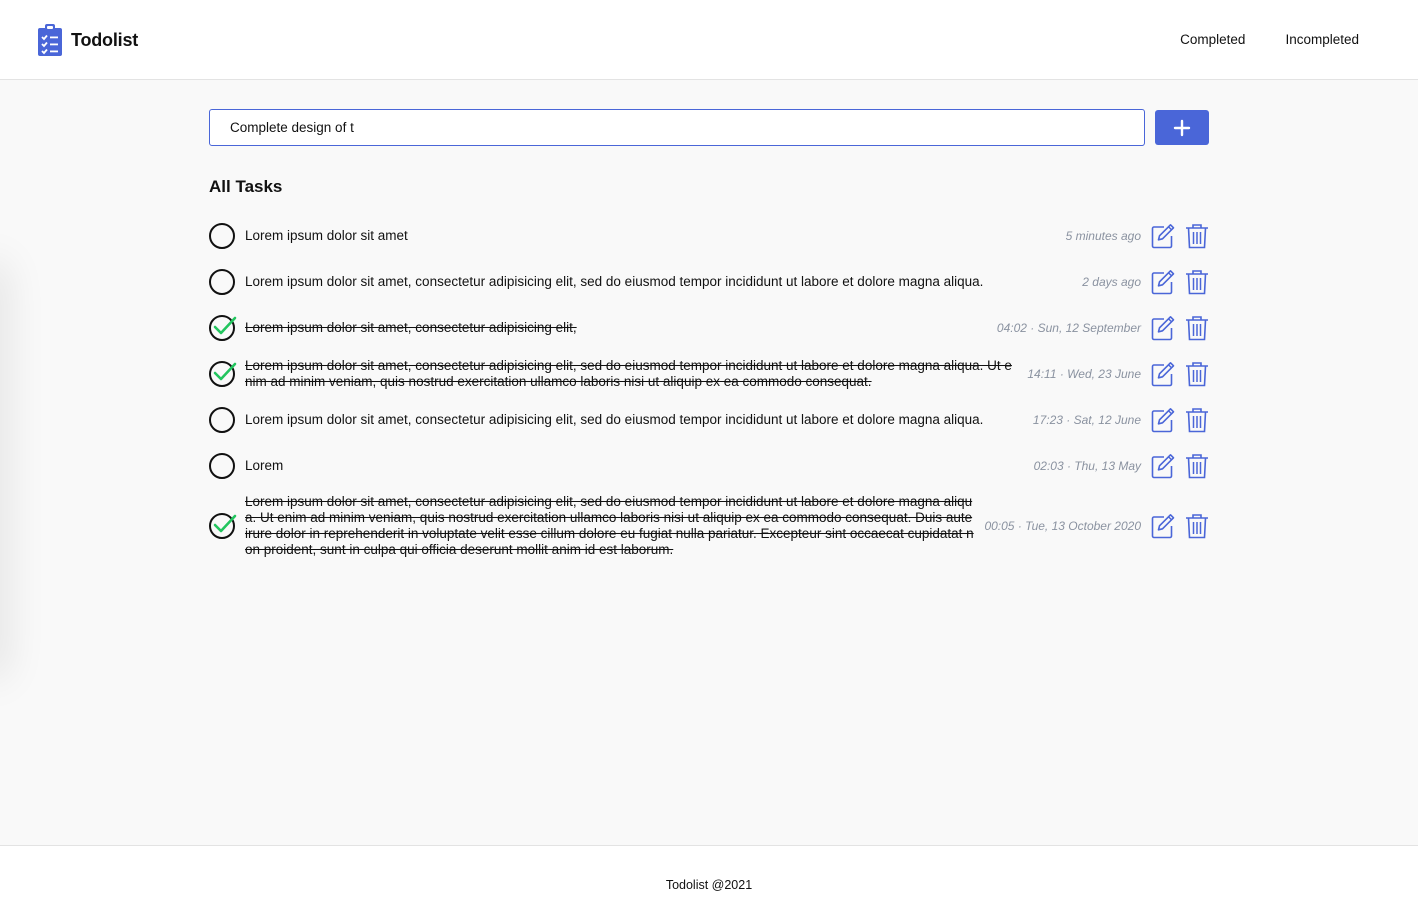 Image resolution: width=1418 pixels, height=924 pixels. Describe the element at coordinates (50, 40) in the screenshot. I see `clipboard-checklist-icon` at that location.